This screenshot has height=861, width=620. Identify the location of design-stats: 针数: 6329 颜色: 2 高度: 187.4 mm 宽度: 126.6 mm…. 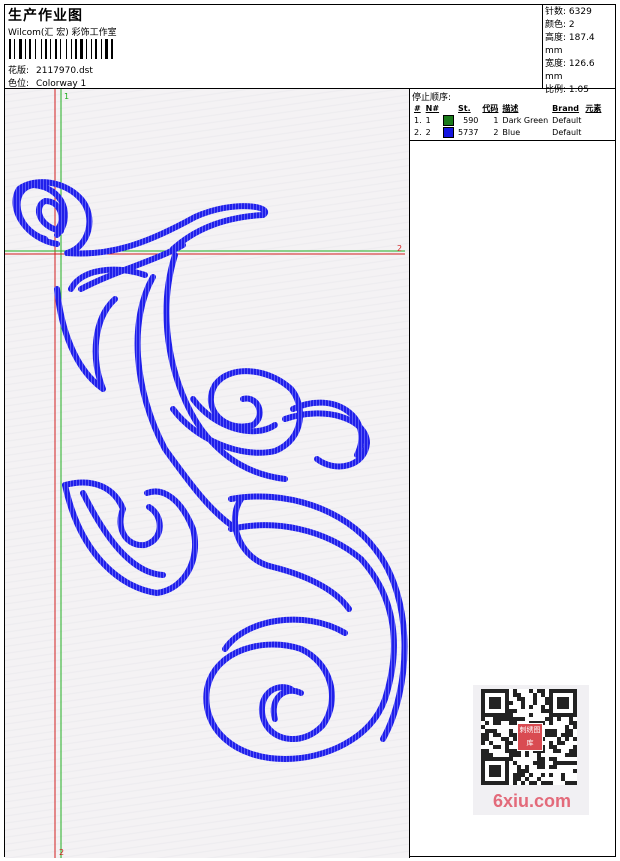
(579, 50).